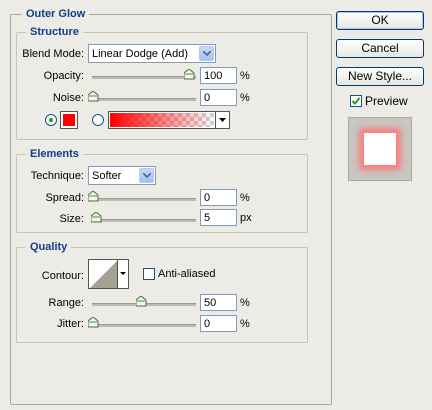  I want to click on technique-select: Softer, so click(122, 175).